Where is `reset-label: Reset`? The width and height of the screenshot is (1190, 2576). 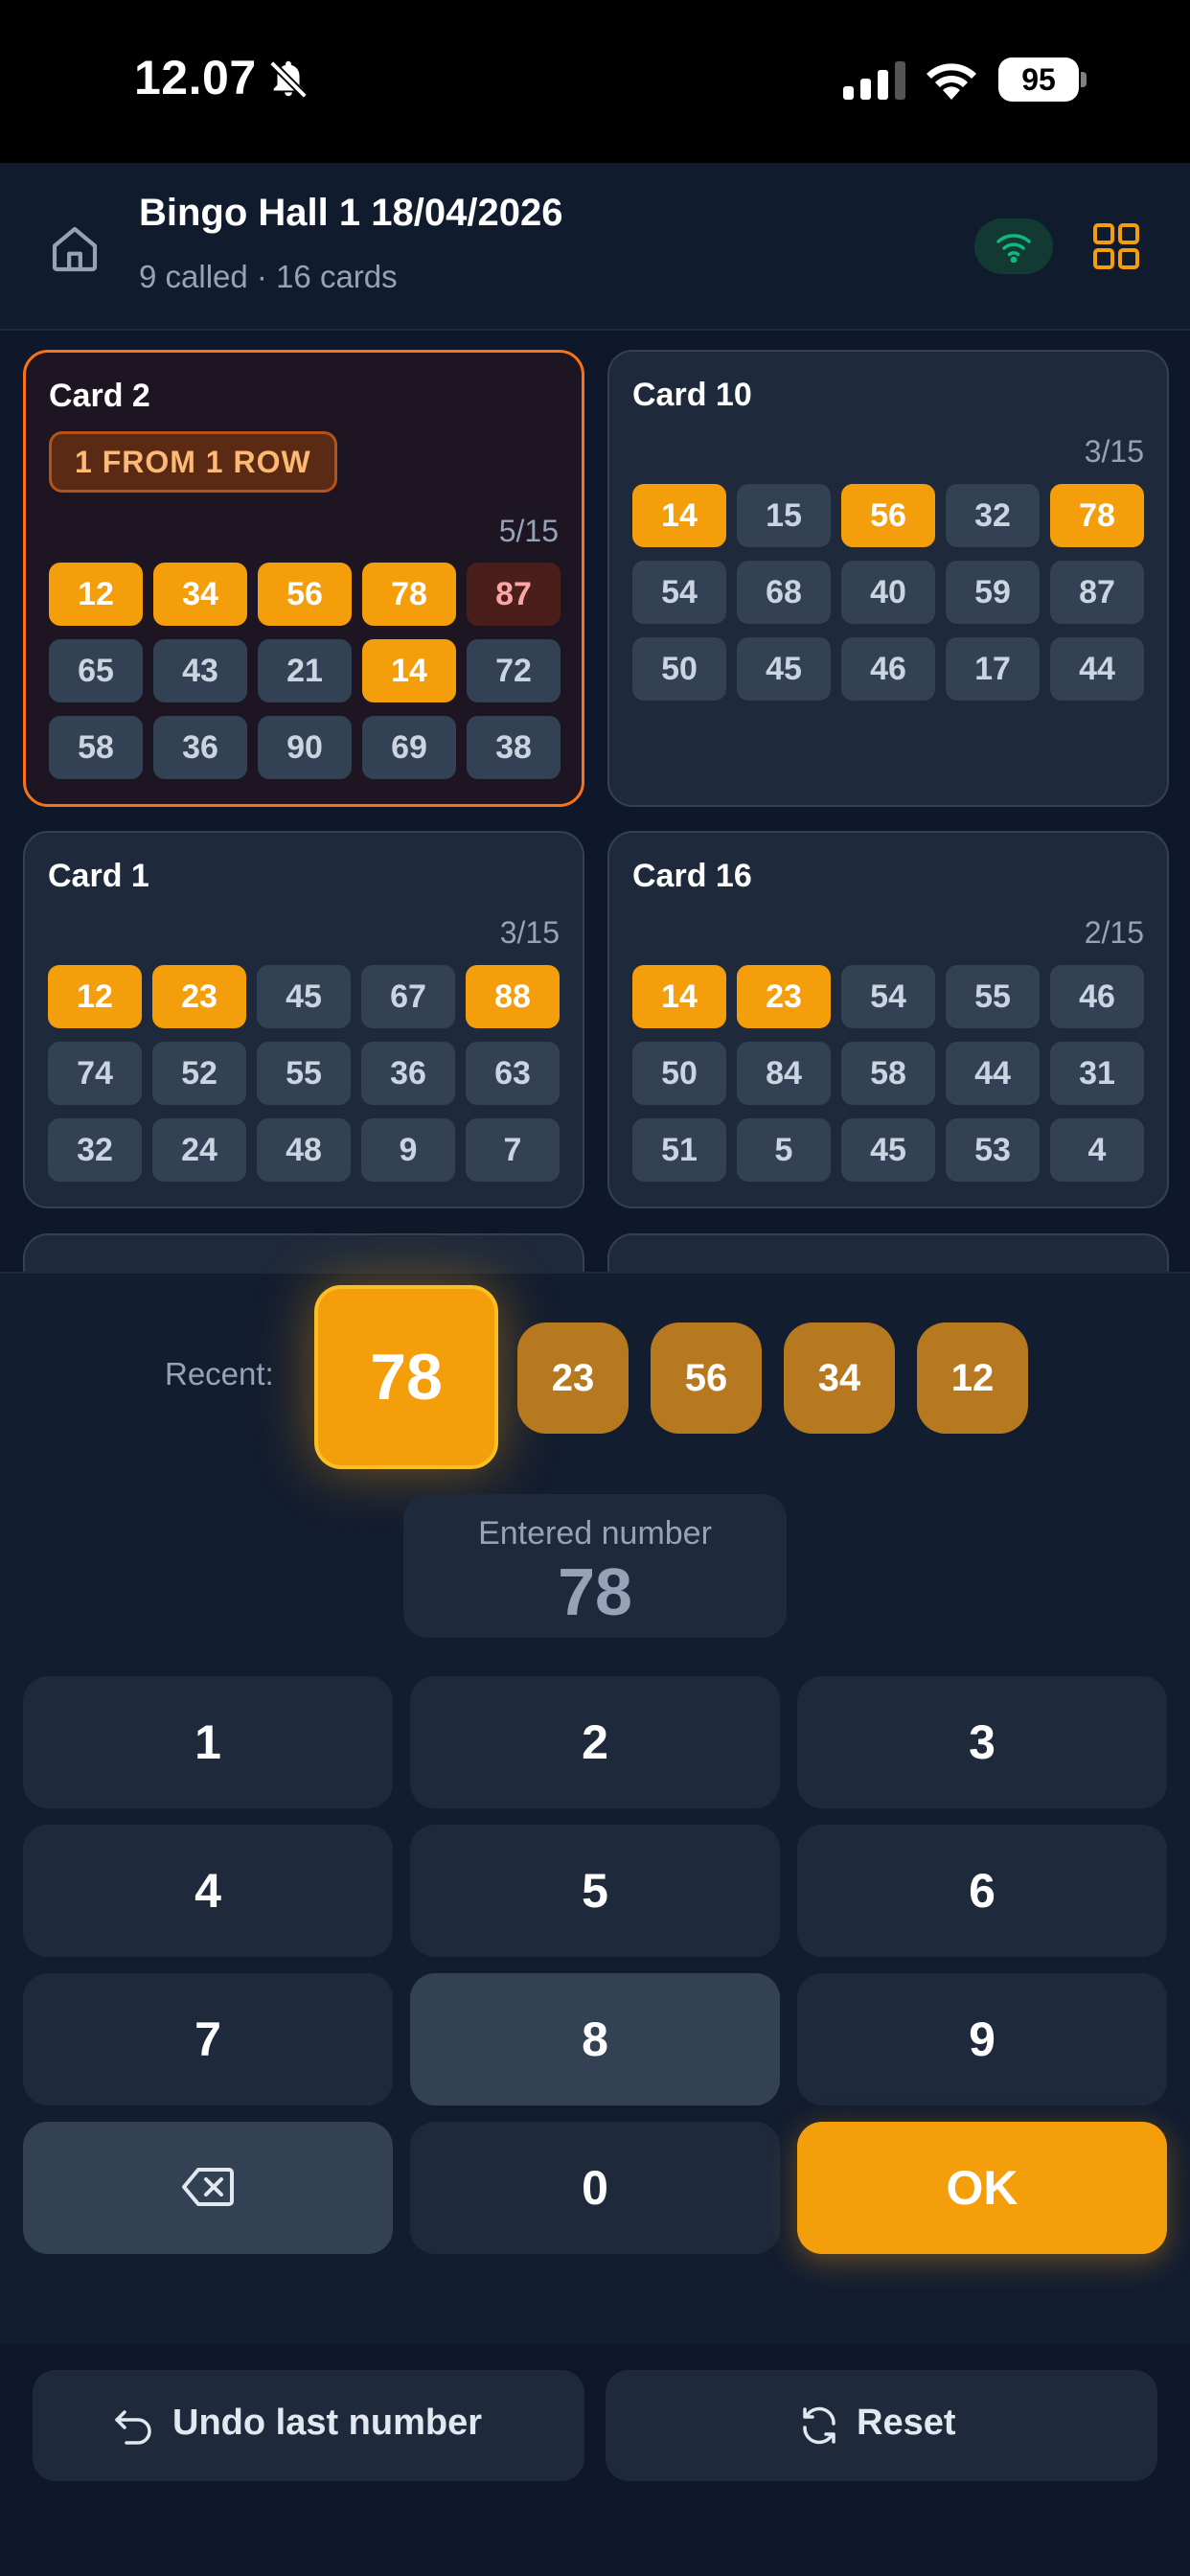
reset-label: Reset is located at coordinates (906, 2423).